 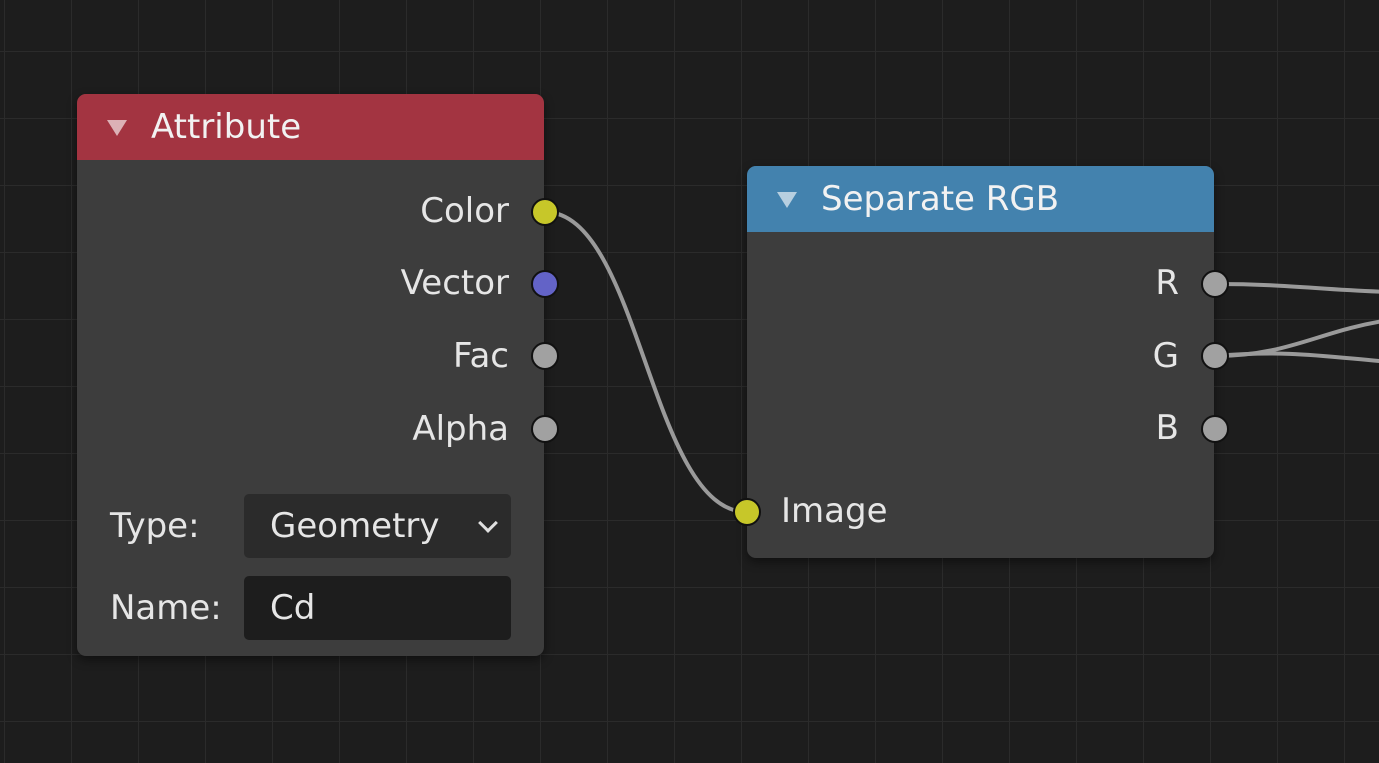 I want to click on output-socket-g, so click(x=1215, y=356).